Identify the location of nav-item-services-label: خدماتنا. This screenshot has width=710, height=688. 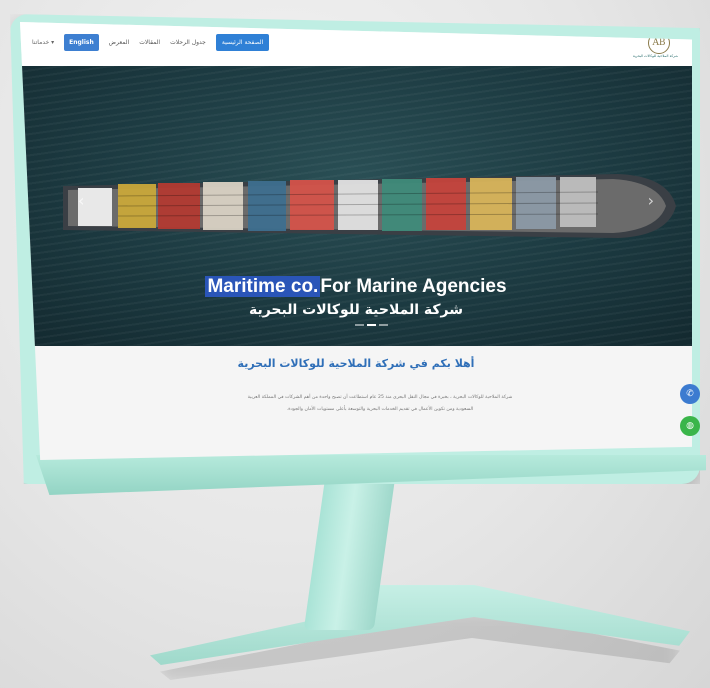
(41, 42).